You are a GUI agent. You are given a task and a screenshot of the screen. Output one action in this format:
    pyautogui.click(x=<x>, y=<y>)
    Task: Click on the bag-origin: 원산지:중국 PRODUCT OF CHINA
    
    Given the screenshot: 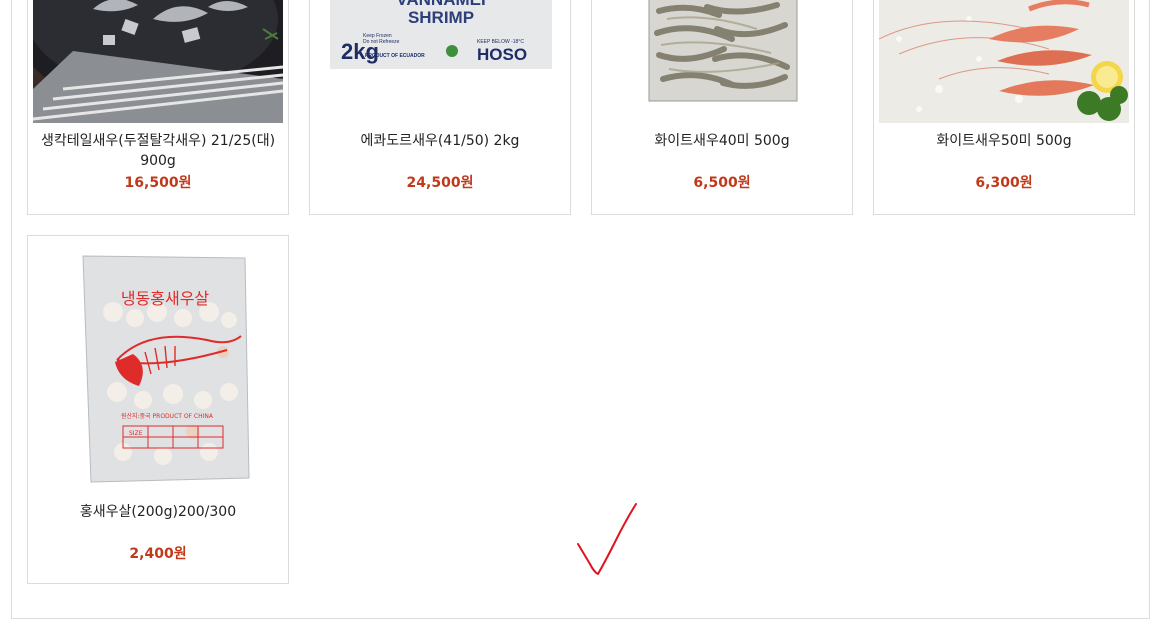 What is the action you would take?
    pyautogui.click(x=167, y=416)
    